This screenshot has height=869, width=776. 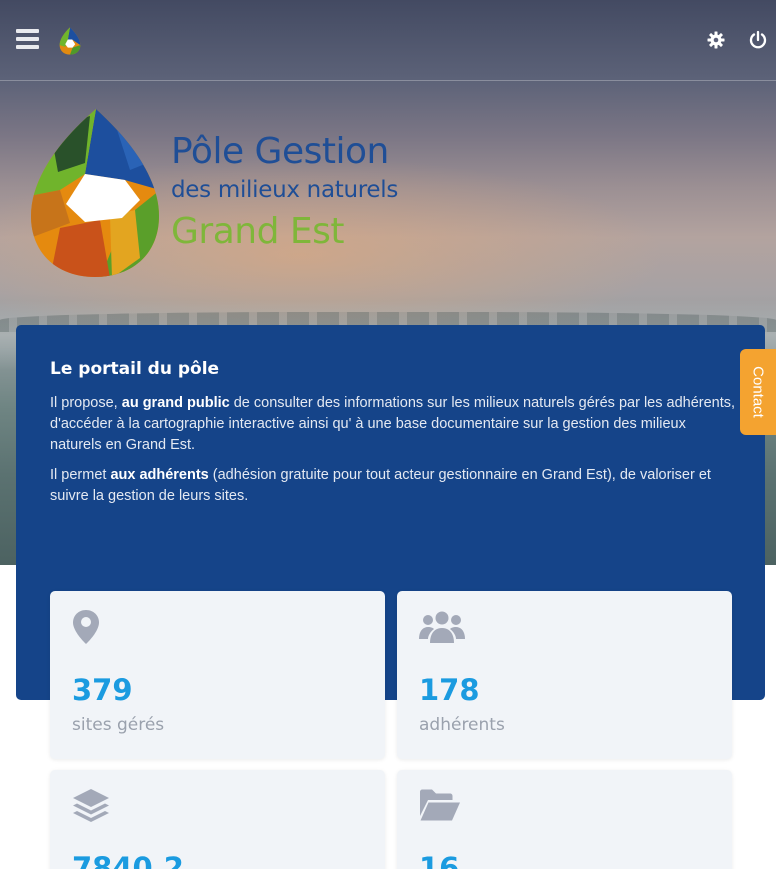 I want to click on stat-label: adhérents, so click(x=462, y=725).